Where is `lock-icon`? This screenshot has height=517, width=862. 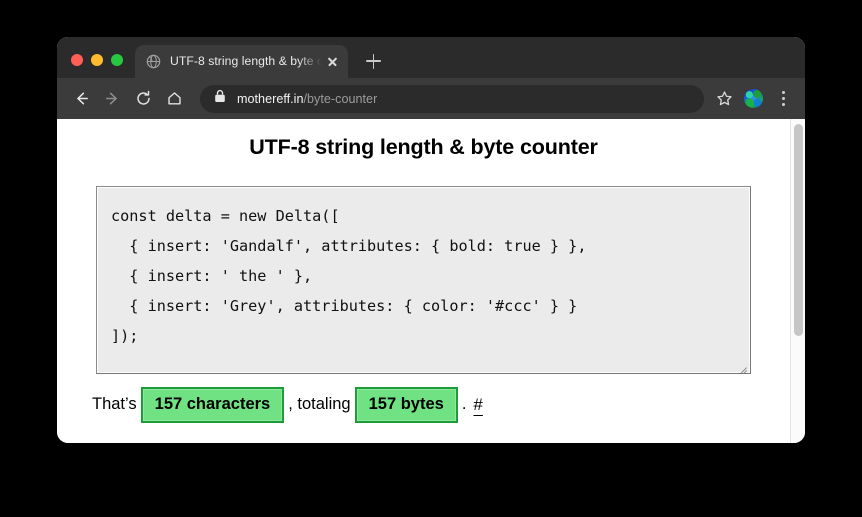
lock-icon is located at coordinates (220, 98).